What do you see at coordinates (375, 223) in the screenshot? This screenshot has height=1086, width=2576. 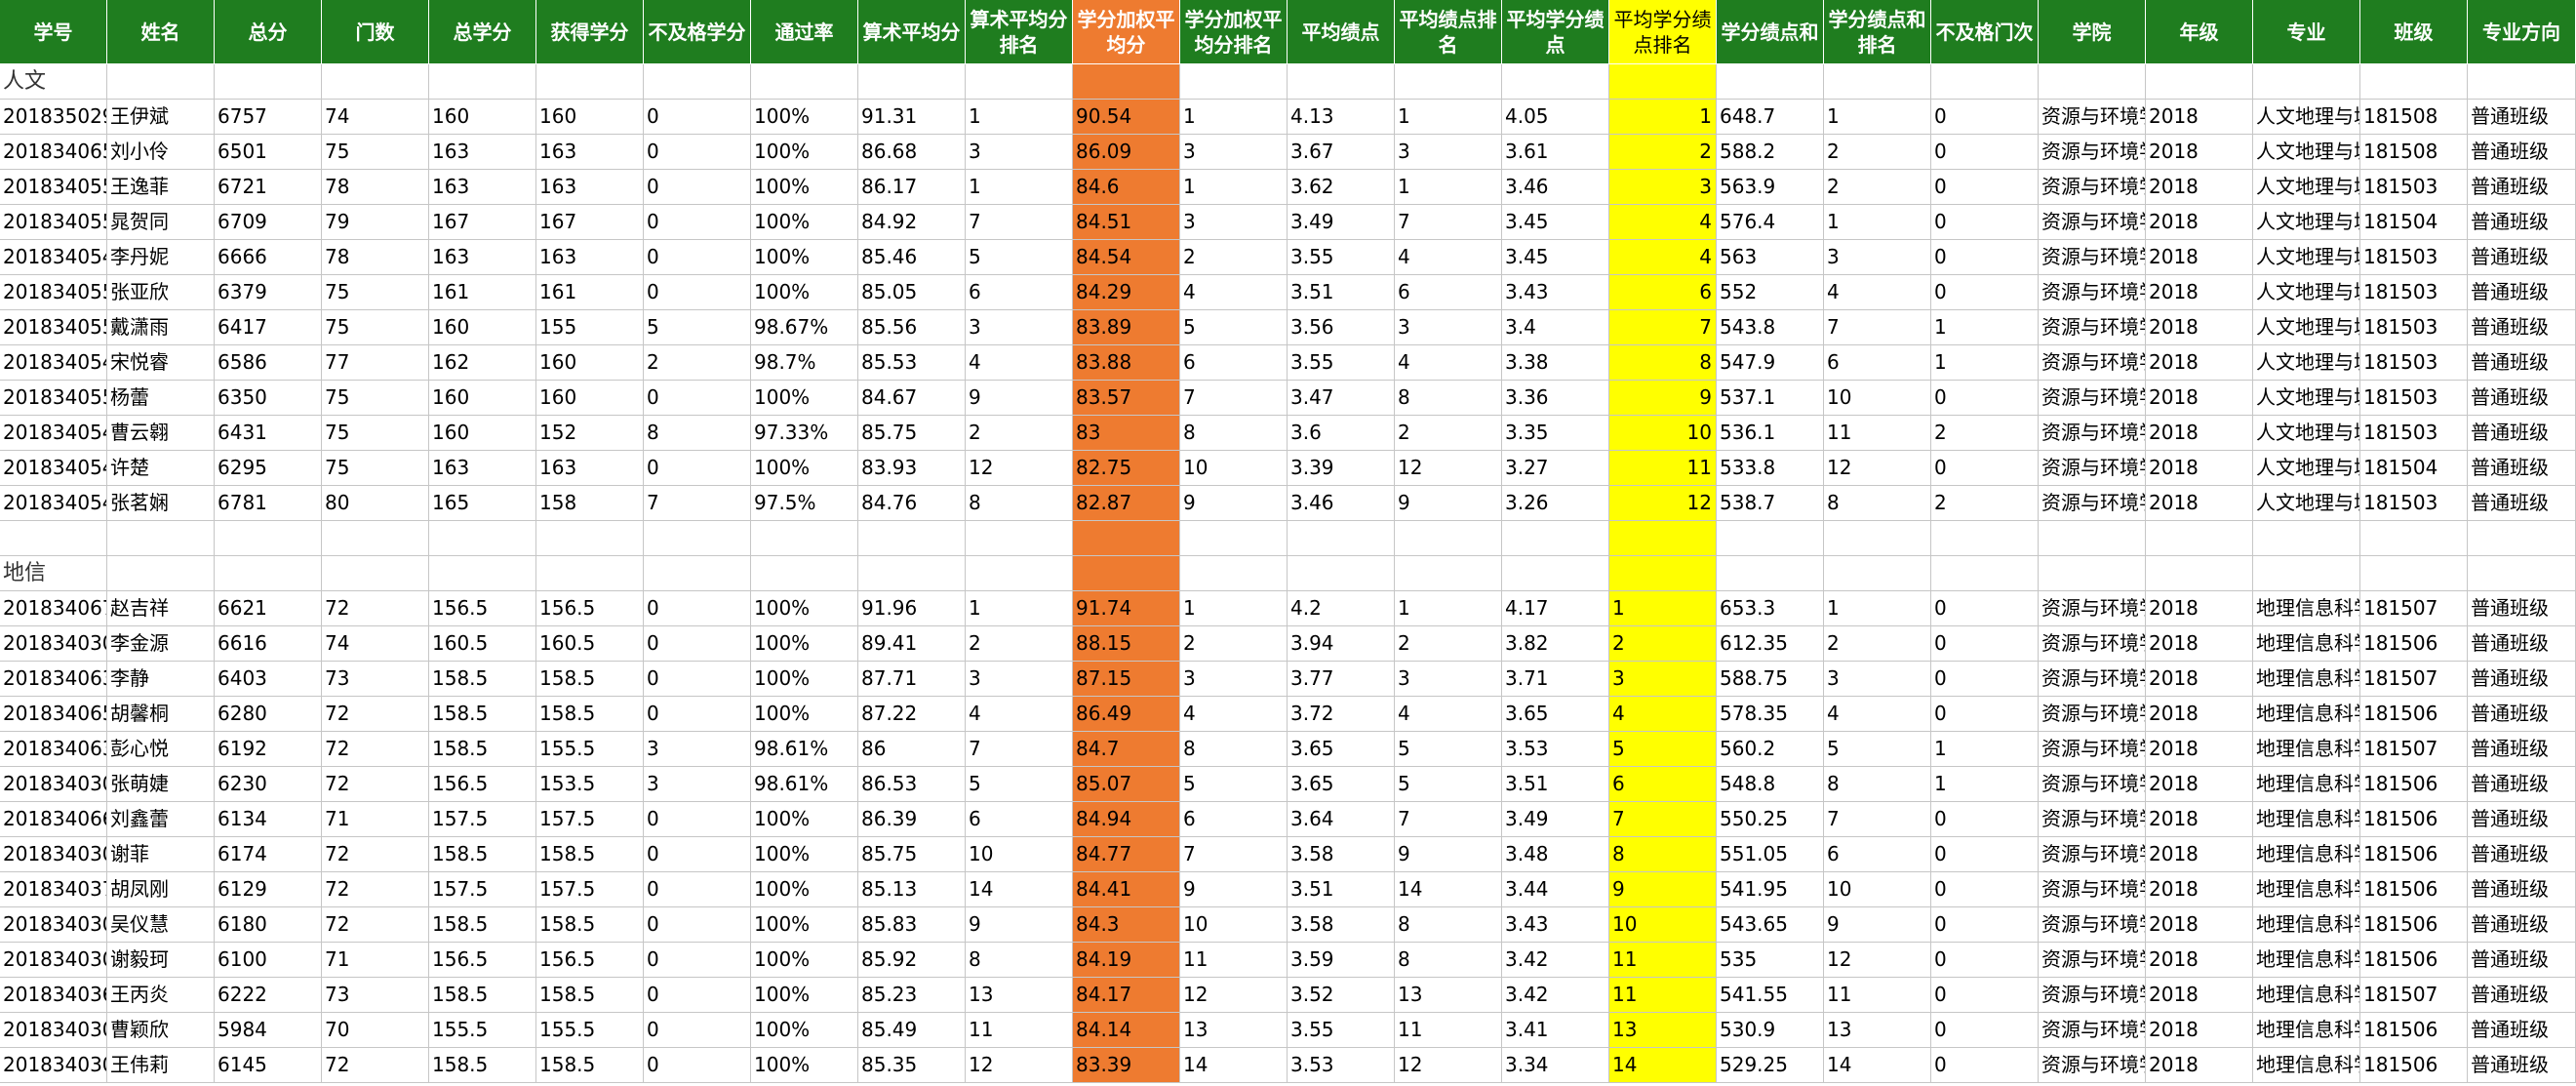 I see `table-cell: 79` at bounding box center [375, 223].